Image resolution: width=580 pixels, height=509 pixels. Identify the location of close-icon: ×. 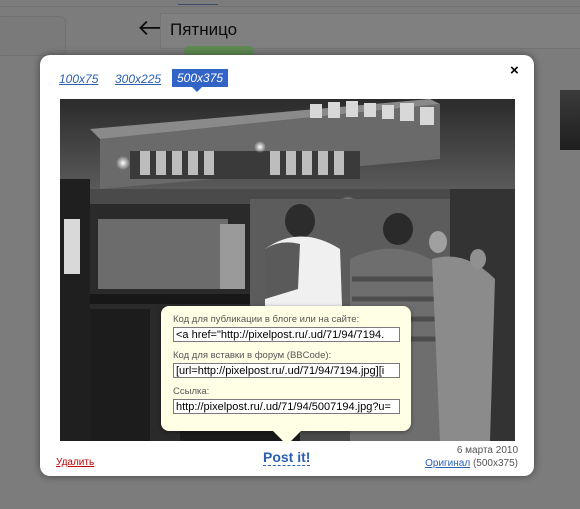
(514, 70).